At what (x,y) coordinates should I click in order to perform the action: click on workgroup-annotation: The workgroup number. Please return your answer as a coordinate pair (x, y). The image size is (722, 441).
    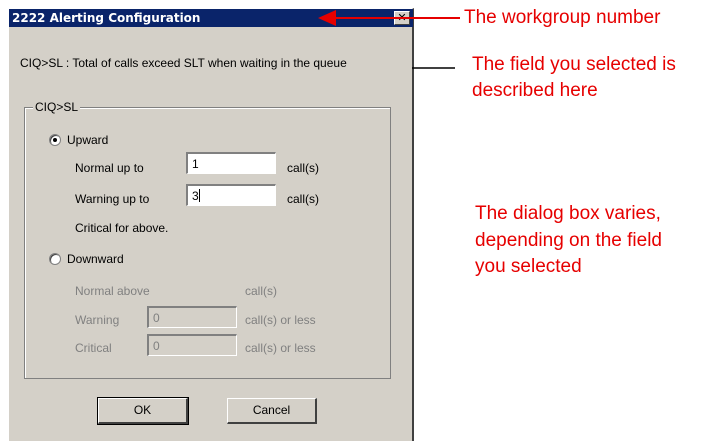
    Looking at the image, I should click on (562, 17).